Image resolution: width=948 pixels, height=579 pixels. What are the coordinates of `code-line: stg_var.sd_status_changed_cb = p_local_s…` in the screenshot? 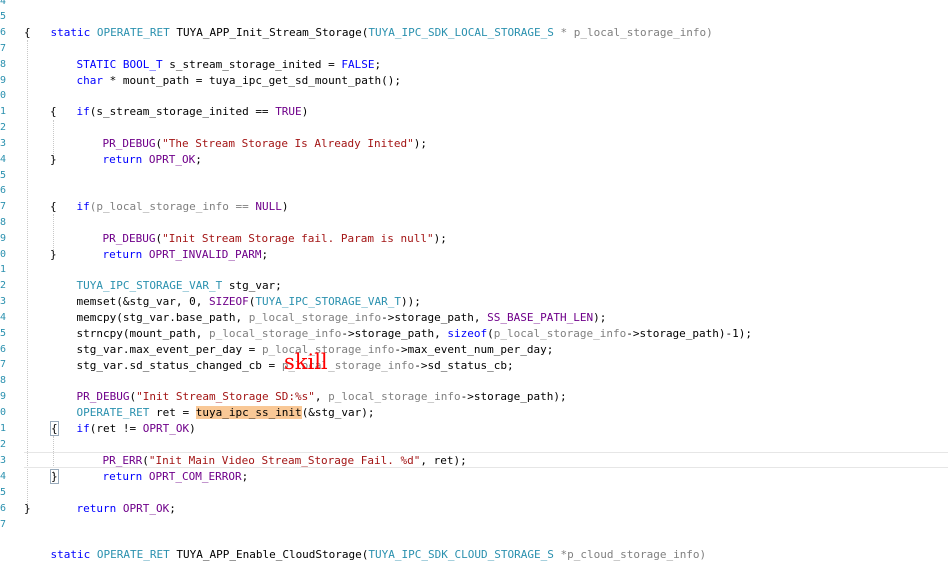 It's located at (282, 357).